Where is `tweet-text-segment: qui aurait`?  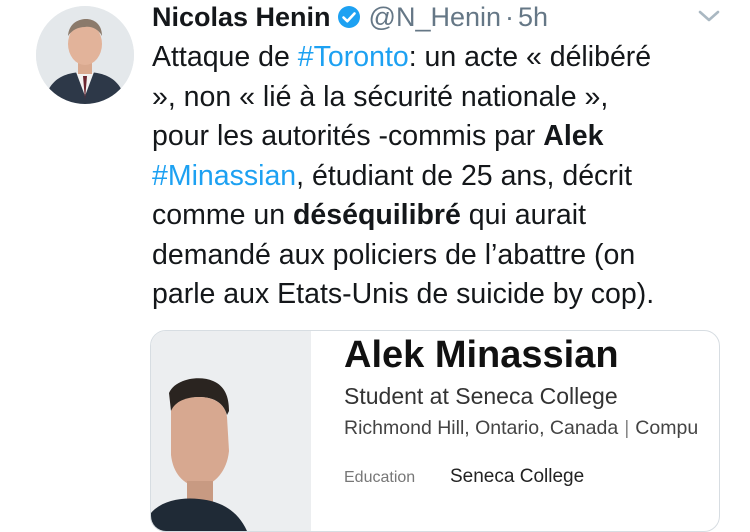 tweet-text-segment: qui aurait is located at coordinates (523, 215).